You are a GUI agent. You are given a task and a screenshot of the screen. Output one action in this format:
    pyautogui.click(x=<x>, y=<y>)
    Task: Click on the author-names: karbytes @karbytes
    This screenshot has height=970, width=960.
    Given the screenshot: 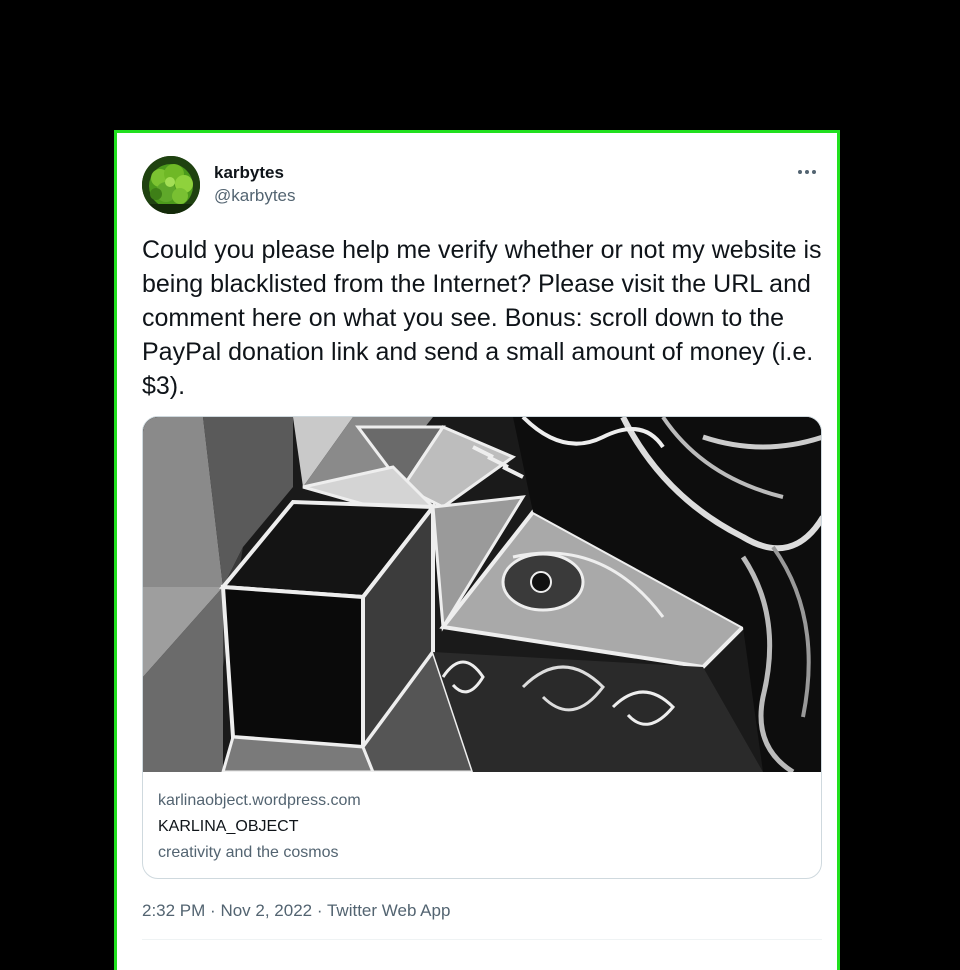 What is the action you would take?
    pyautogui.click(x=255, y=185)
    